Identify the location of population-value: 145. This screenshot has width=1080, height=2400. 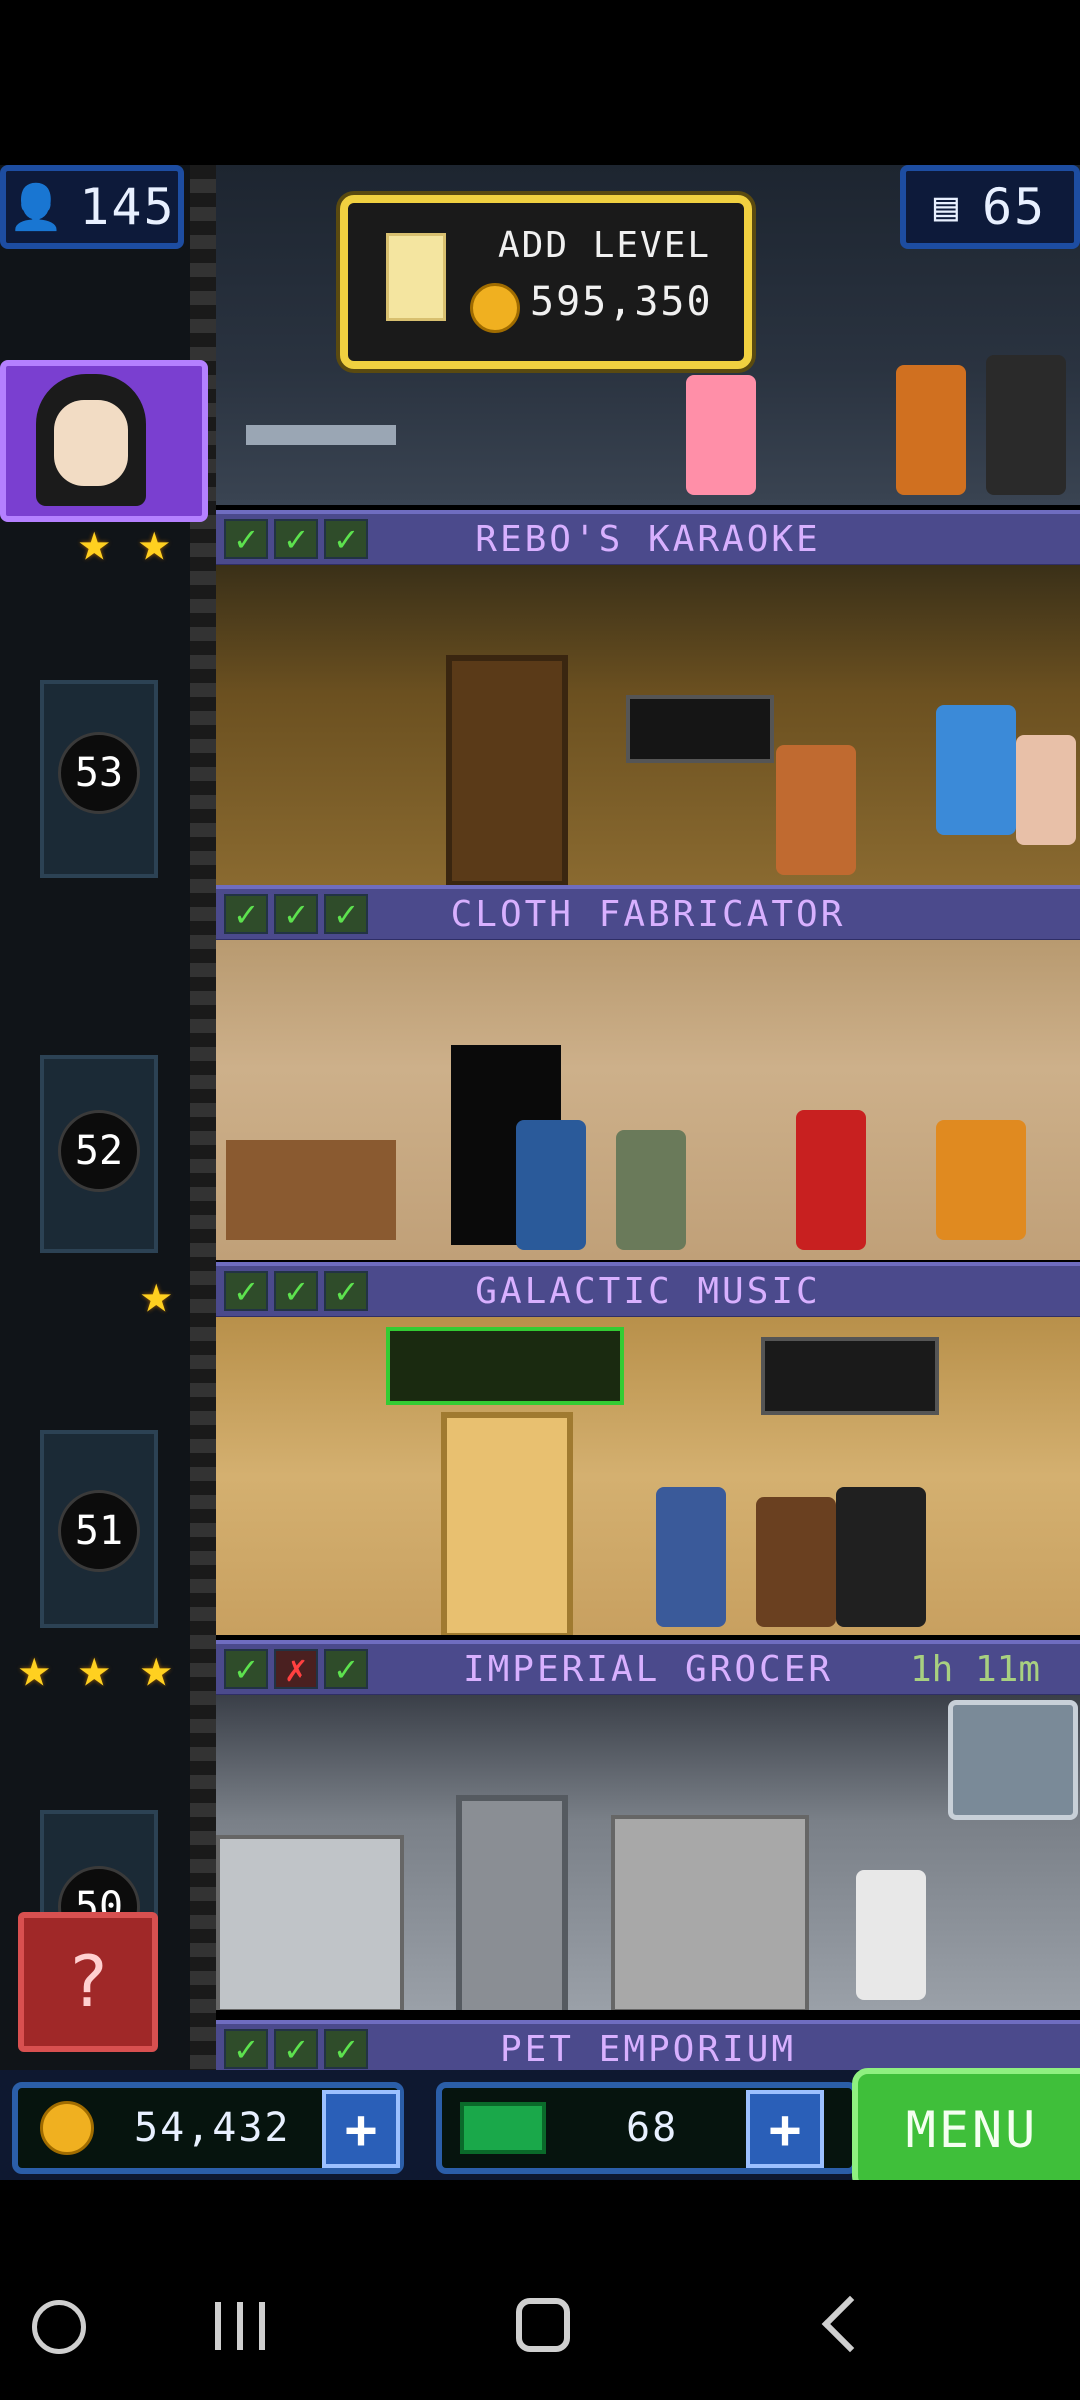
(127, 207).